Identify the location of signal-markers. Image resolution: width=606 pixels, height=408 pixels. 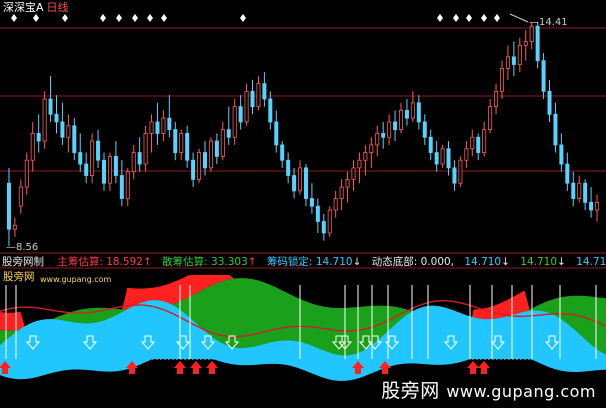
(255, 18).